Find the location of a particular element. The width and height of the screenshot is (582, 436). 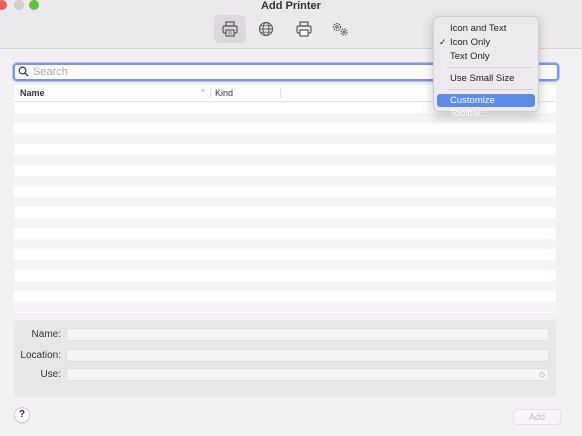

advanced-gears-icon is located at coordinates (340, 29).